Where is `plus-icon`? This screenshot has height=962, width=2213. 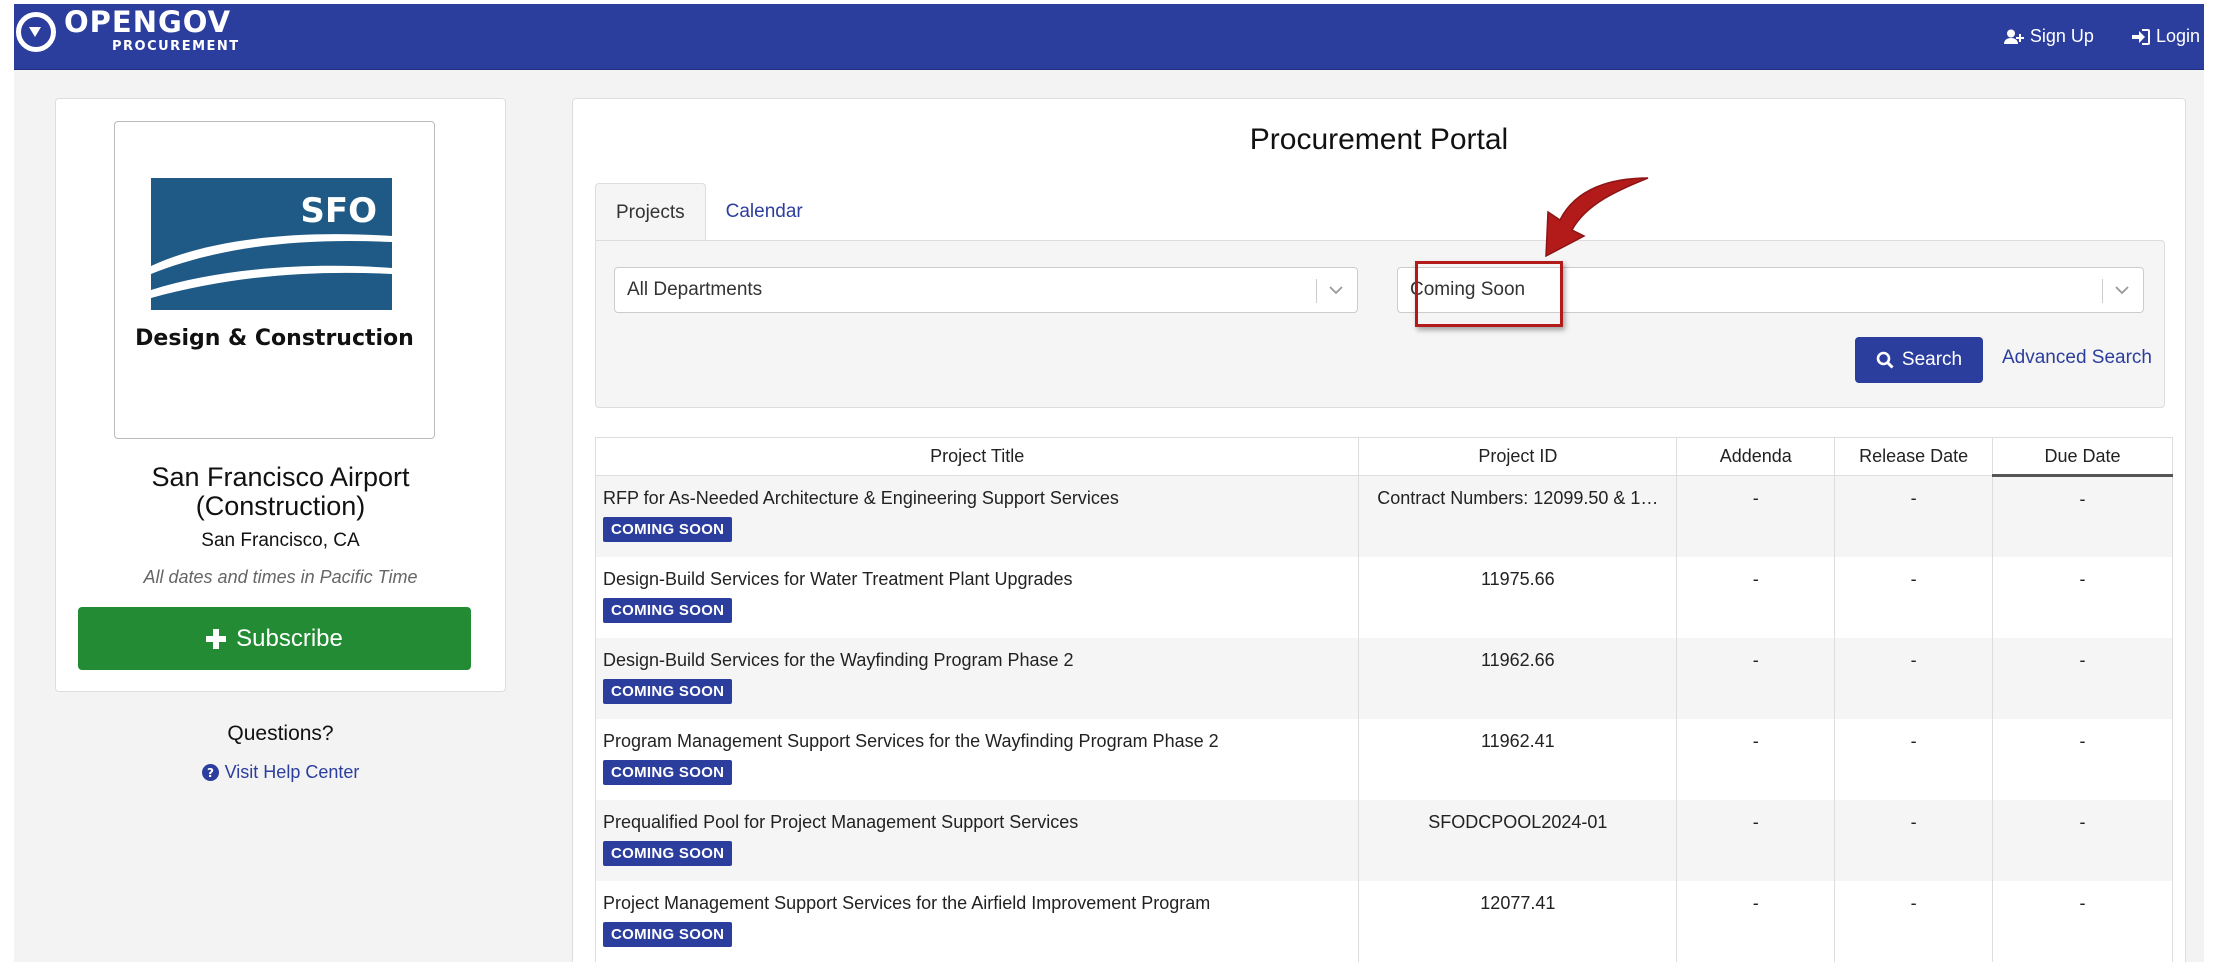
plus-icon is located at coordinates (216, 638).